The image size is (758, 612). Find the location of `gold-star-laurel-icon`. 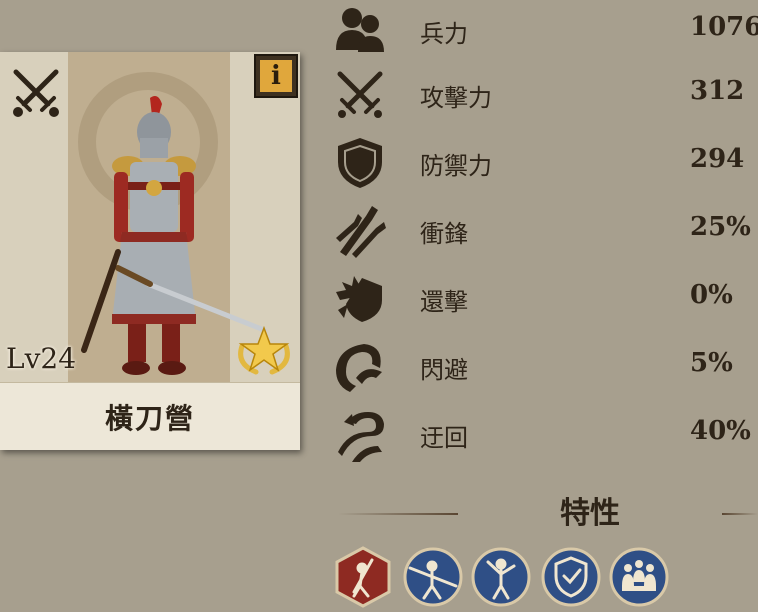

gold-star-laurel-icon is located at coordinates (264, 350).